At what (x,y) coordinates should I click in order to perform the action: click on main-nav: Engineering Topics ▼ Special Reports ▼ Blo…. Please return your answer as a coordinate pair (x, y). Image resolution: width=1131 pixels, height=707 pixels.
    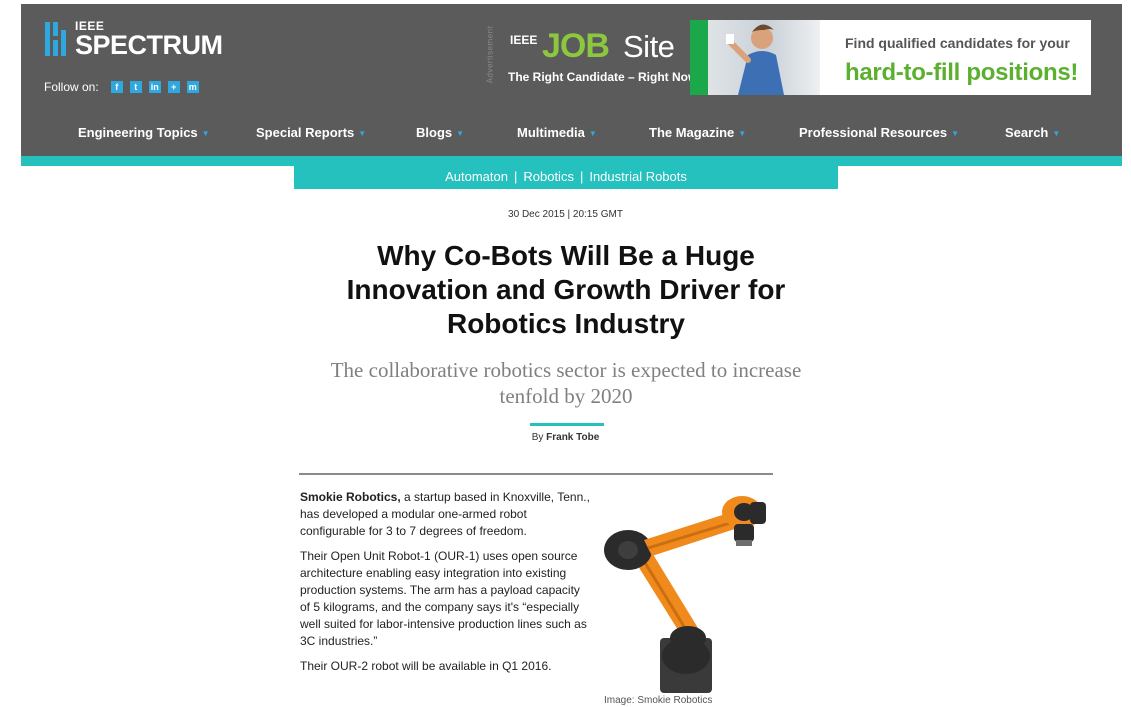
    Looking at the image, I should click on (571, 135).